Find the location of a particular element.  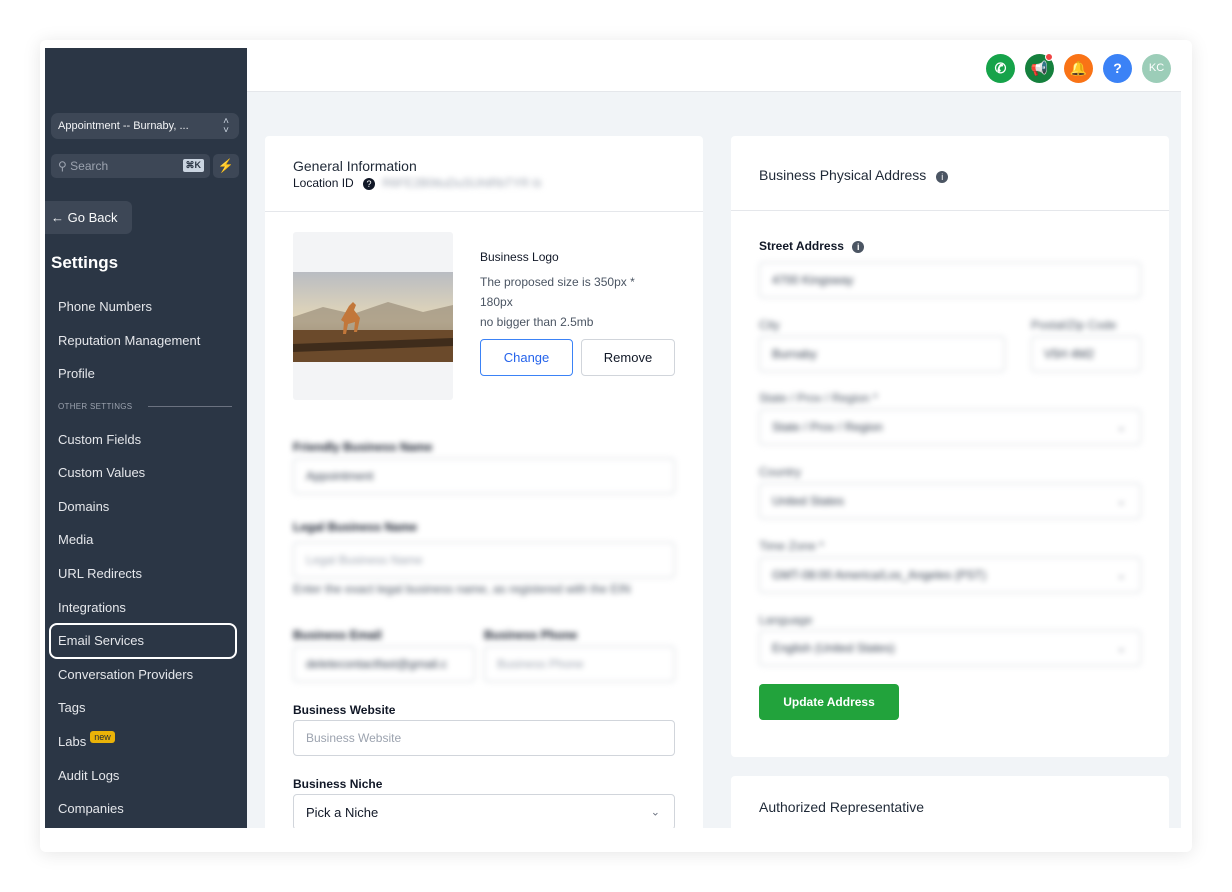

location-switcher: Appointment -- Burnaby, ... ˄ ˅ is located at coordinates (145, 126).